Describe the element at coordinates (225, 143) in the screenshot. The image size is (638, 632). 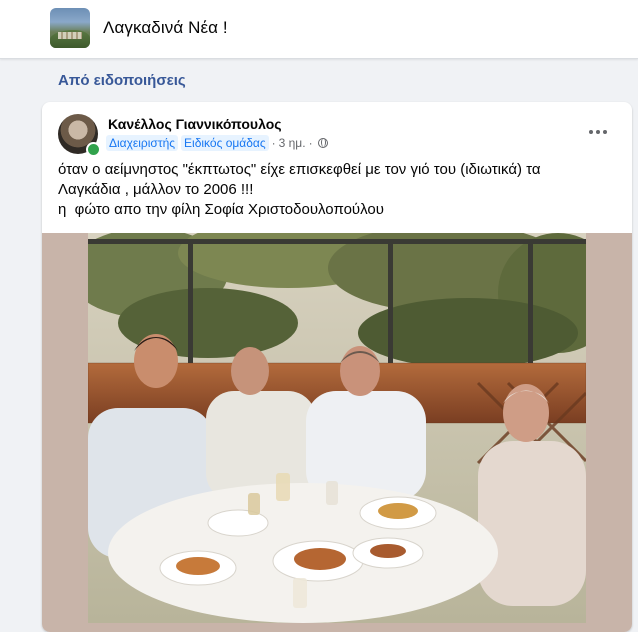
I see `group-expert-badge: Ειδικός ομάδας` at that location.